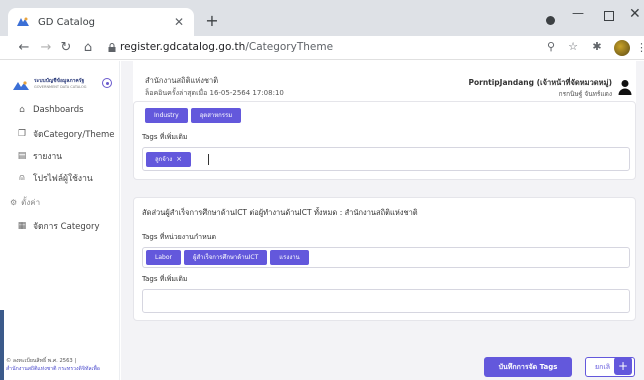 Image resolution: width=644 pixels, height=380 pixels. I want to click on zoom-icon: ⚲, so click(551, 46).